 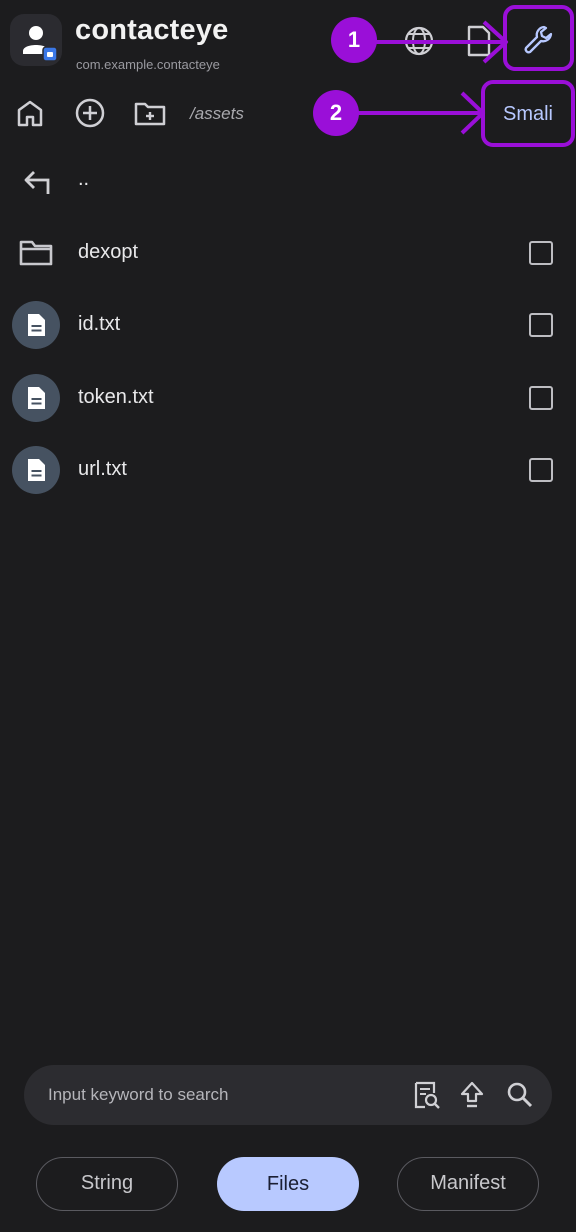 I want to click on file-name: token.txt, so click(x=116, y=397).